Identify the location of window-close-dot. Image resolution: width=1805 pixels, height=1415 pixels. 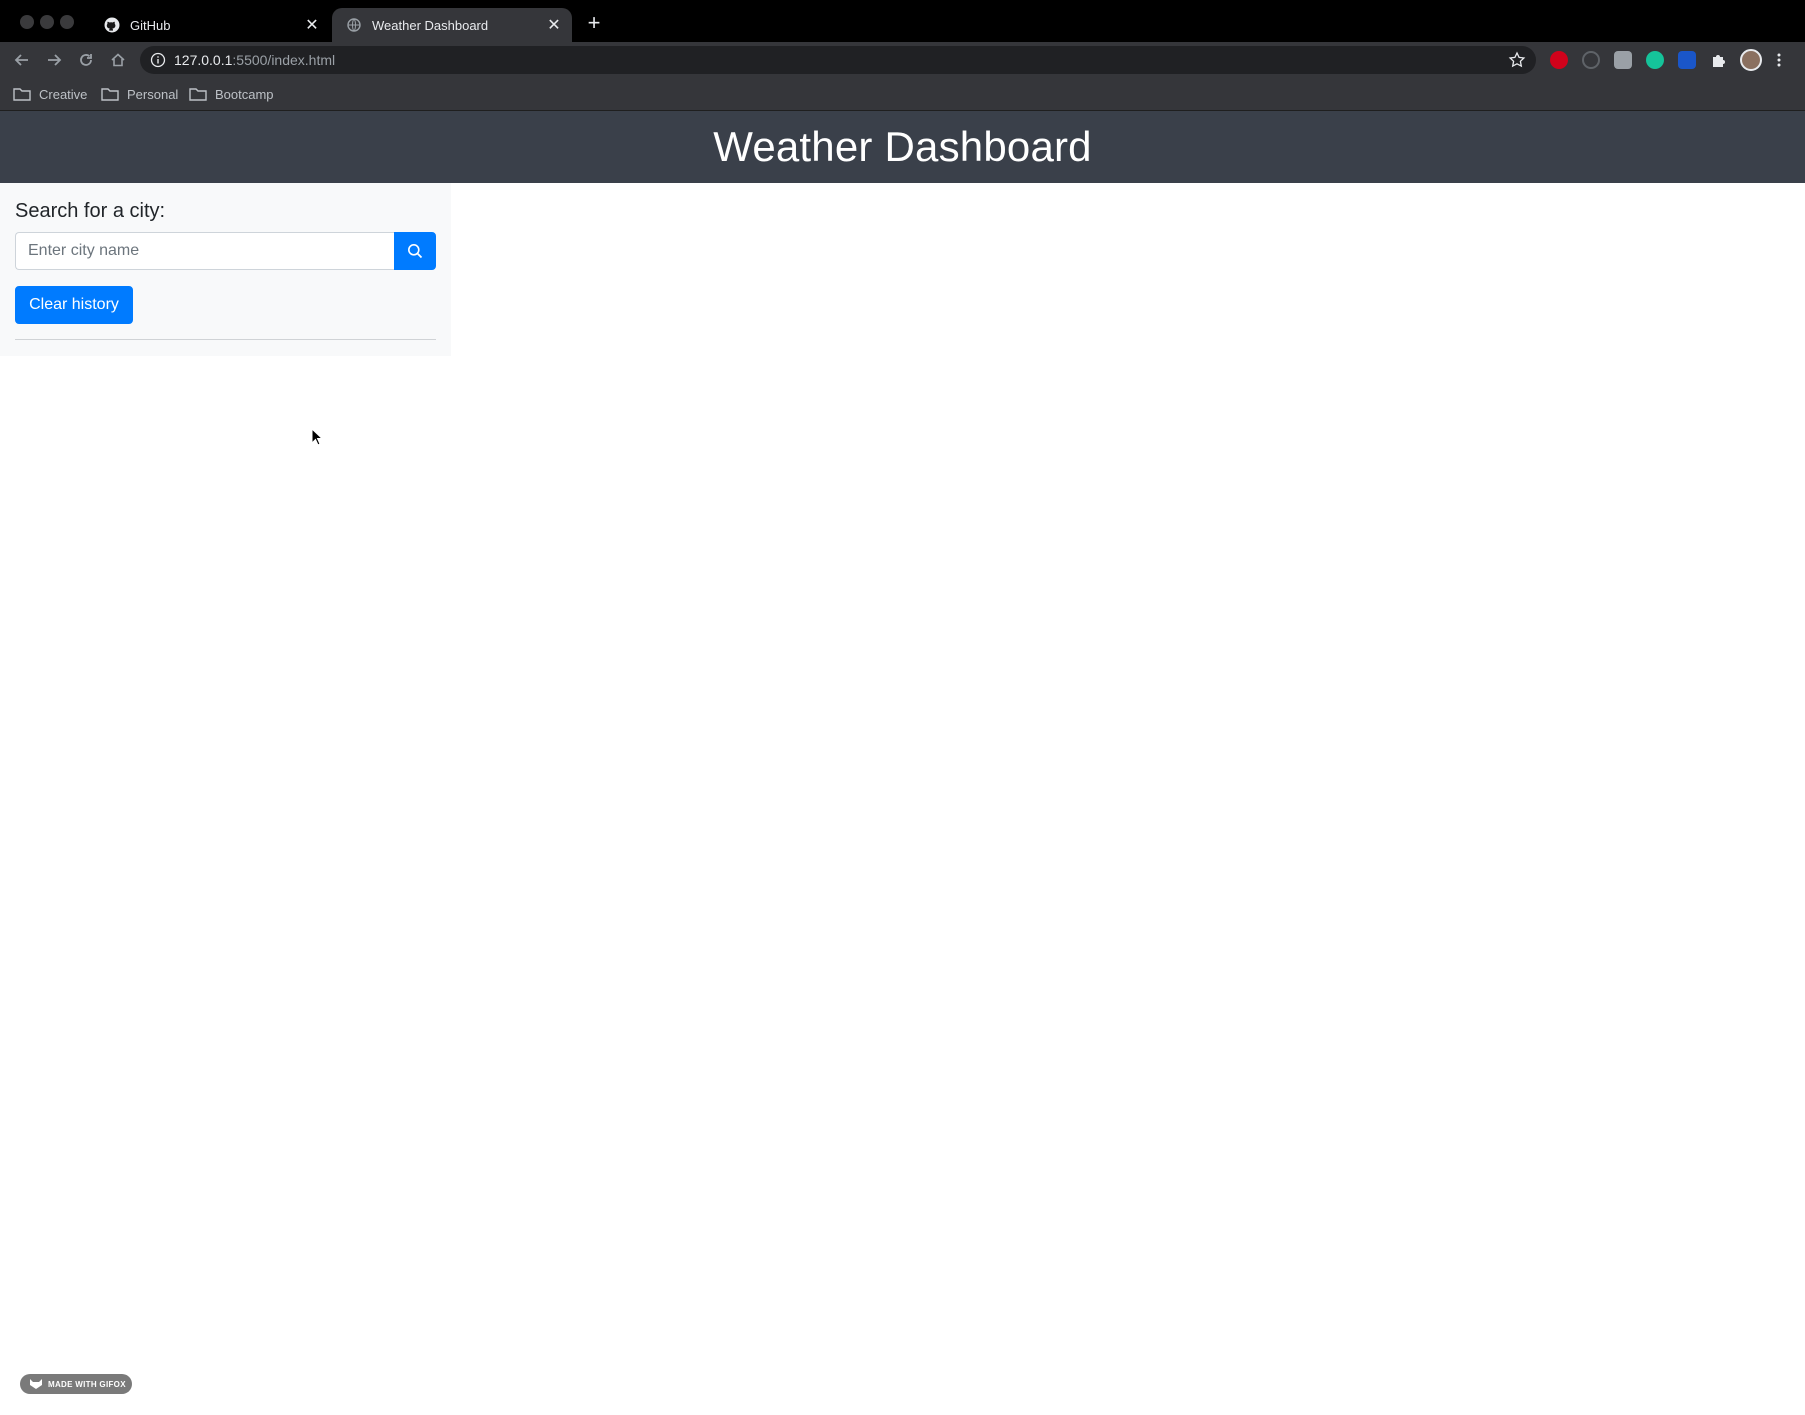
(27, 22).